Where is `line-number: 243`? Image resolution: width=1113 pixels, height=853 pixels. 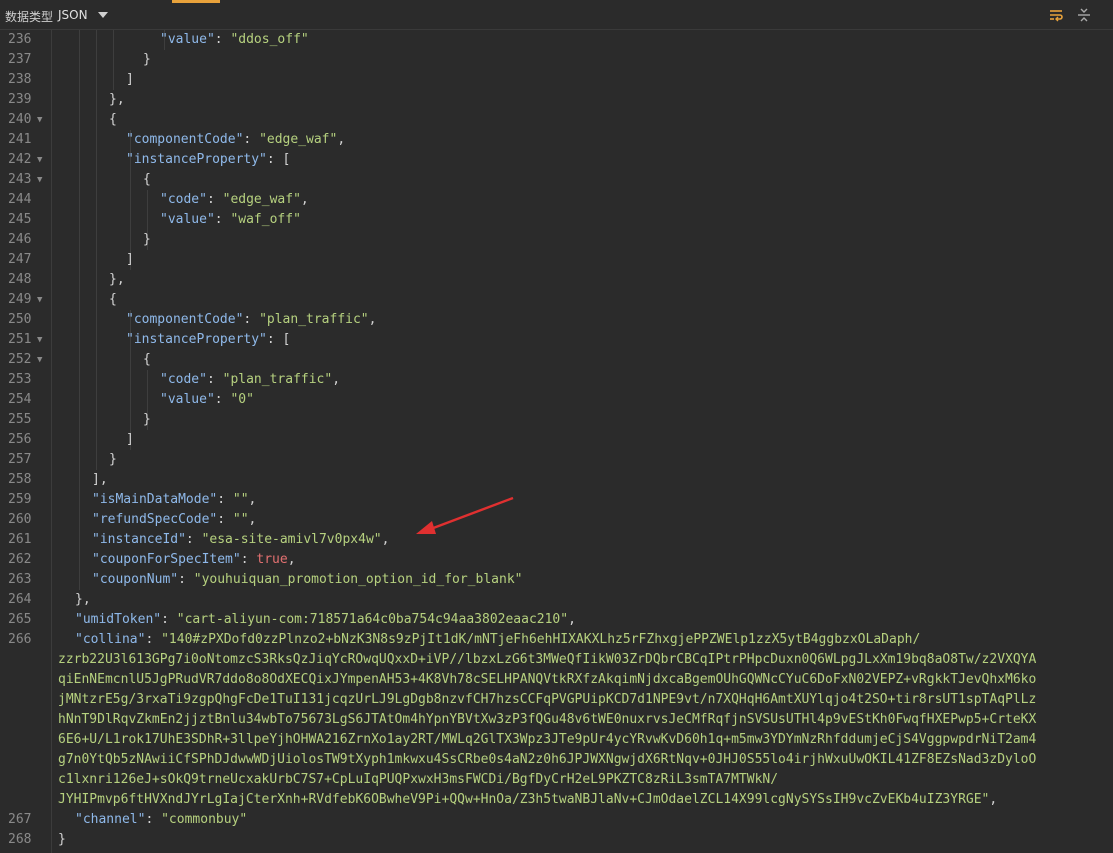
line-number: 243 is located at coordinates (20, 179).